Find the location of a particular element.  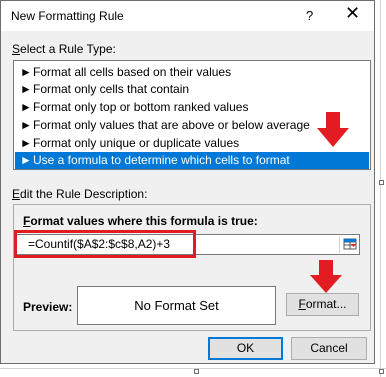

rule-description-label: Edit the Rule Description: is located at coordinates (79, 194).